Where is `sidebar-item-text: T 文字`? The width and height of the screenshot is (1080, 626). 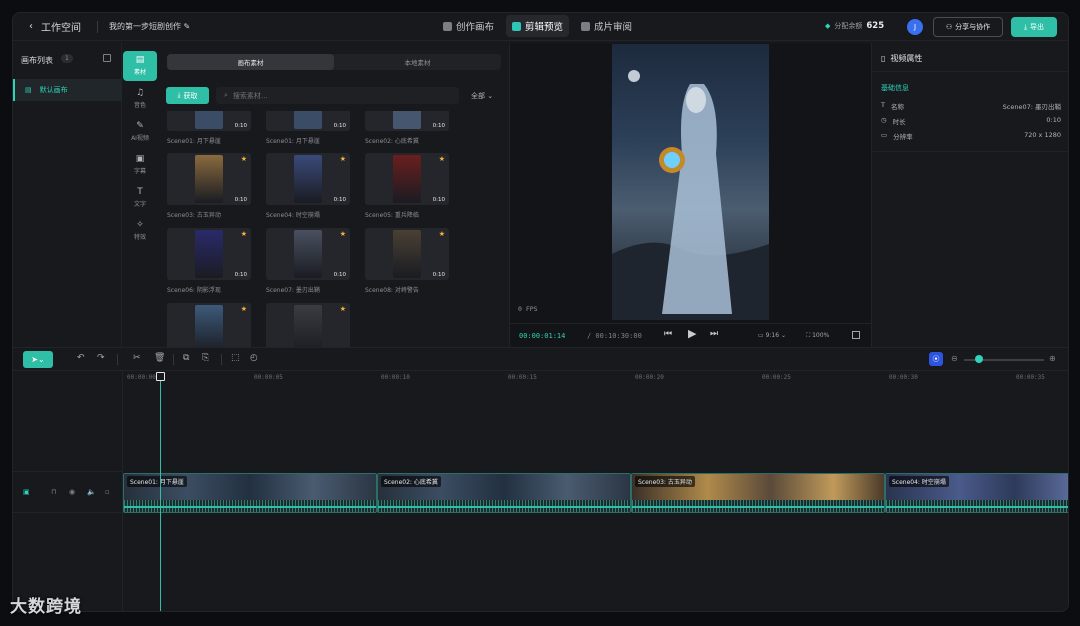
sidebar-item-text: T 文字 is located at coordinates (140, 198).